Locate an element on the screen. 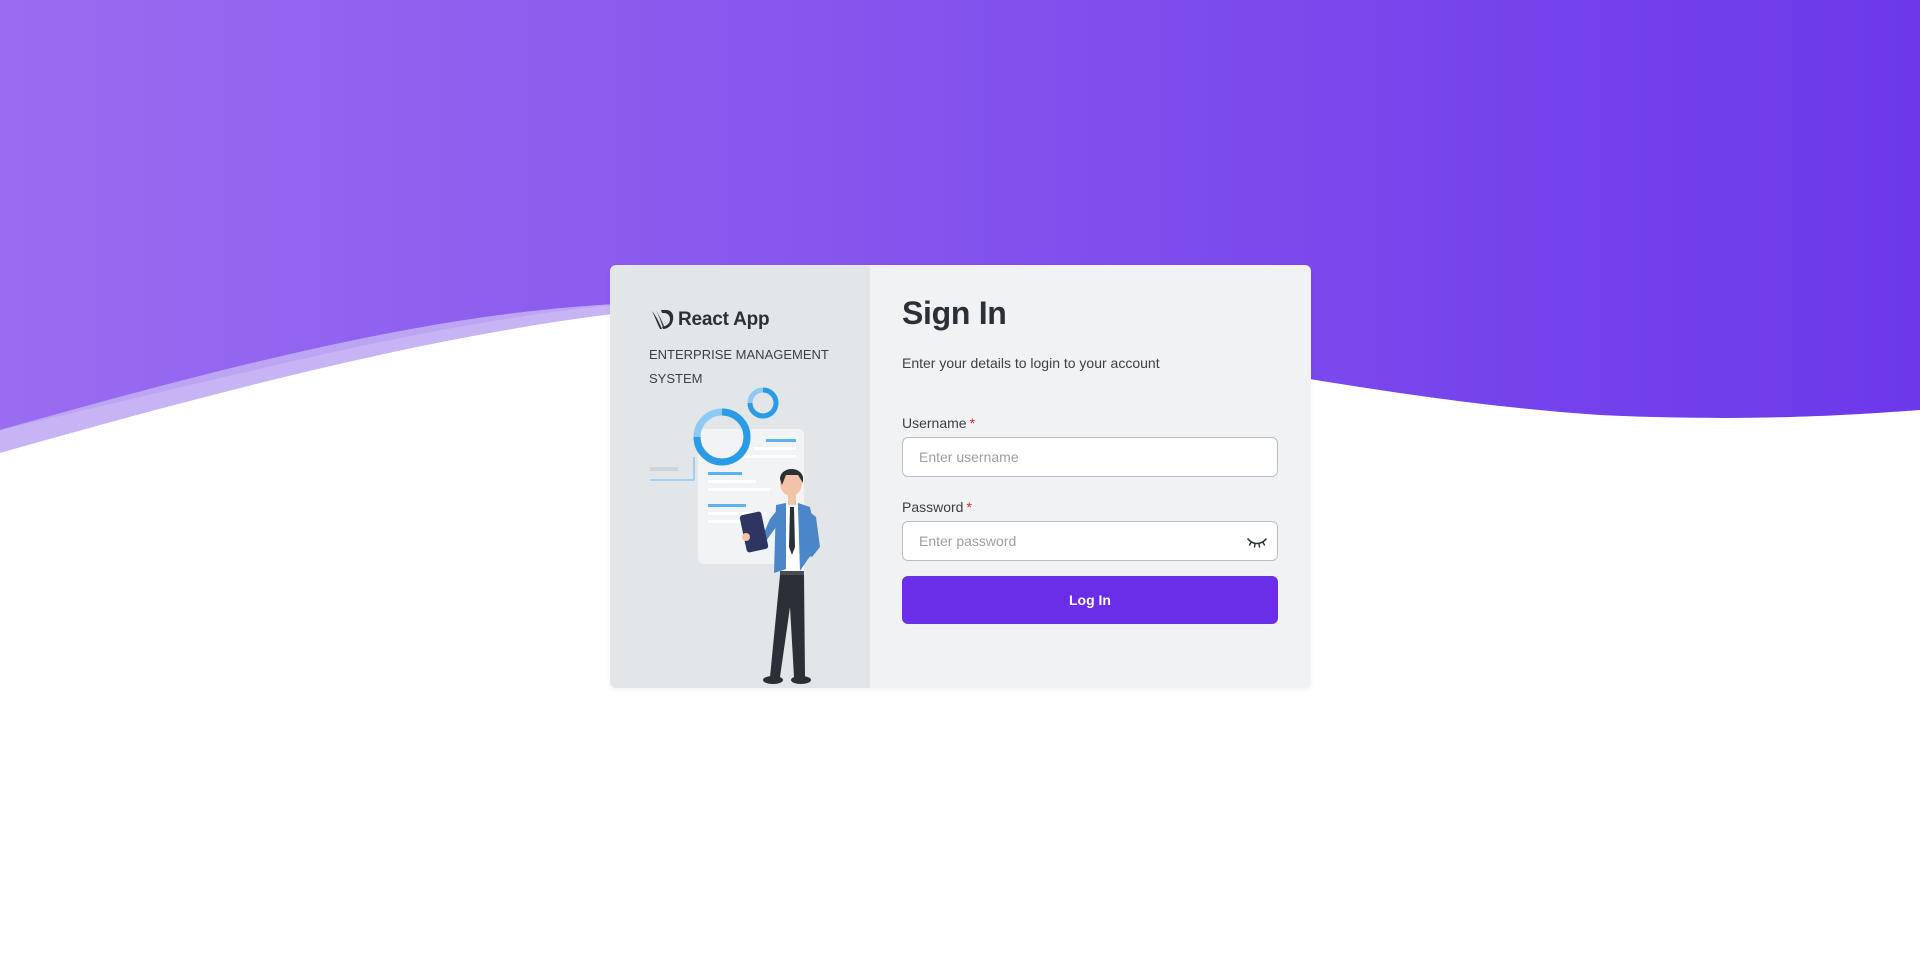 Image resolution: width=1920 pixels, height=953 pixels. brand-panel: React App ENTERPRISE MANAGEMENT SYSTEM is located at coordinates (740, 476).